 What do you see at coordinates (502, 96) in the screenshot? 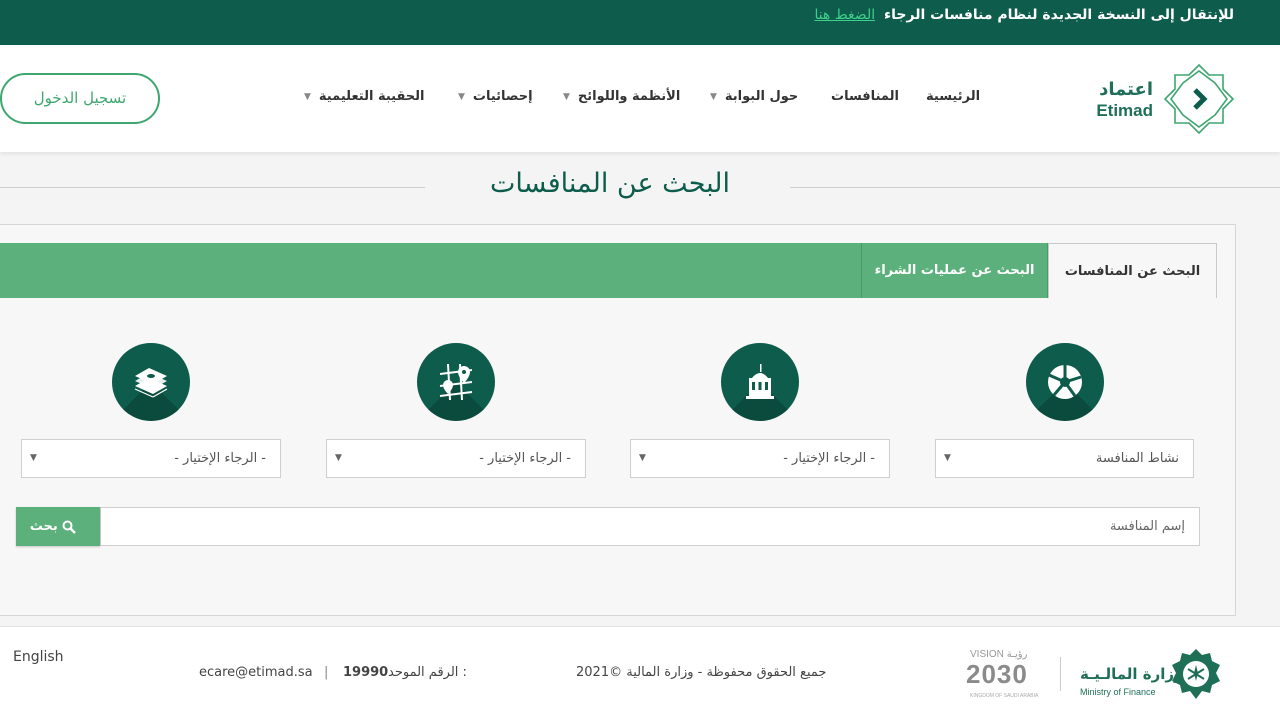
I see `nav-statistics-label: إحصائيات` at bounding box center [502, 96].